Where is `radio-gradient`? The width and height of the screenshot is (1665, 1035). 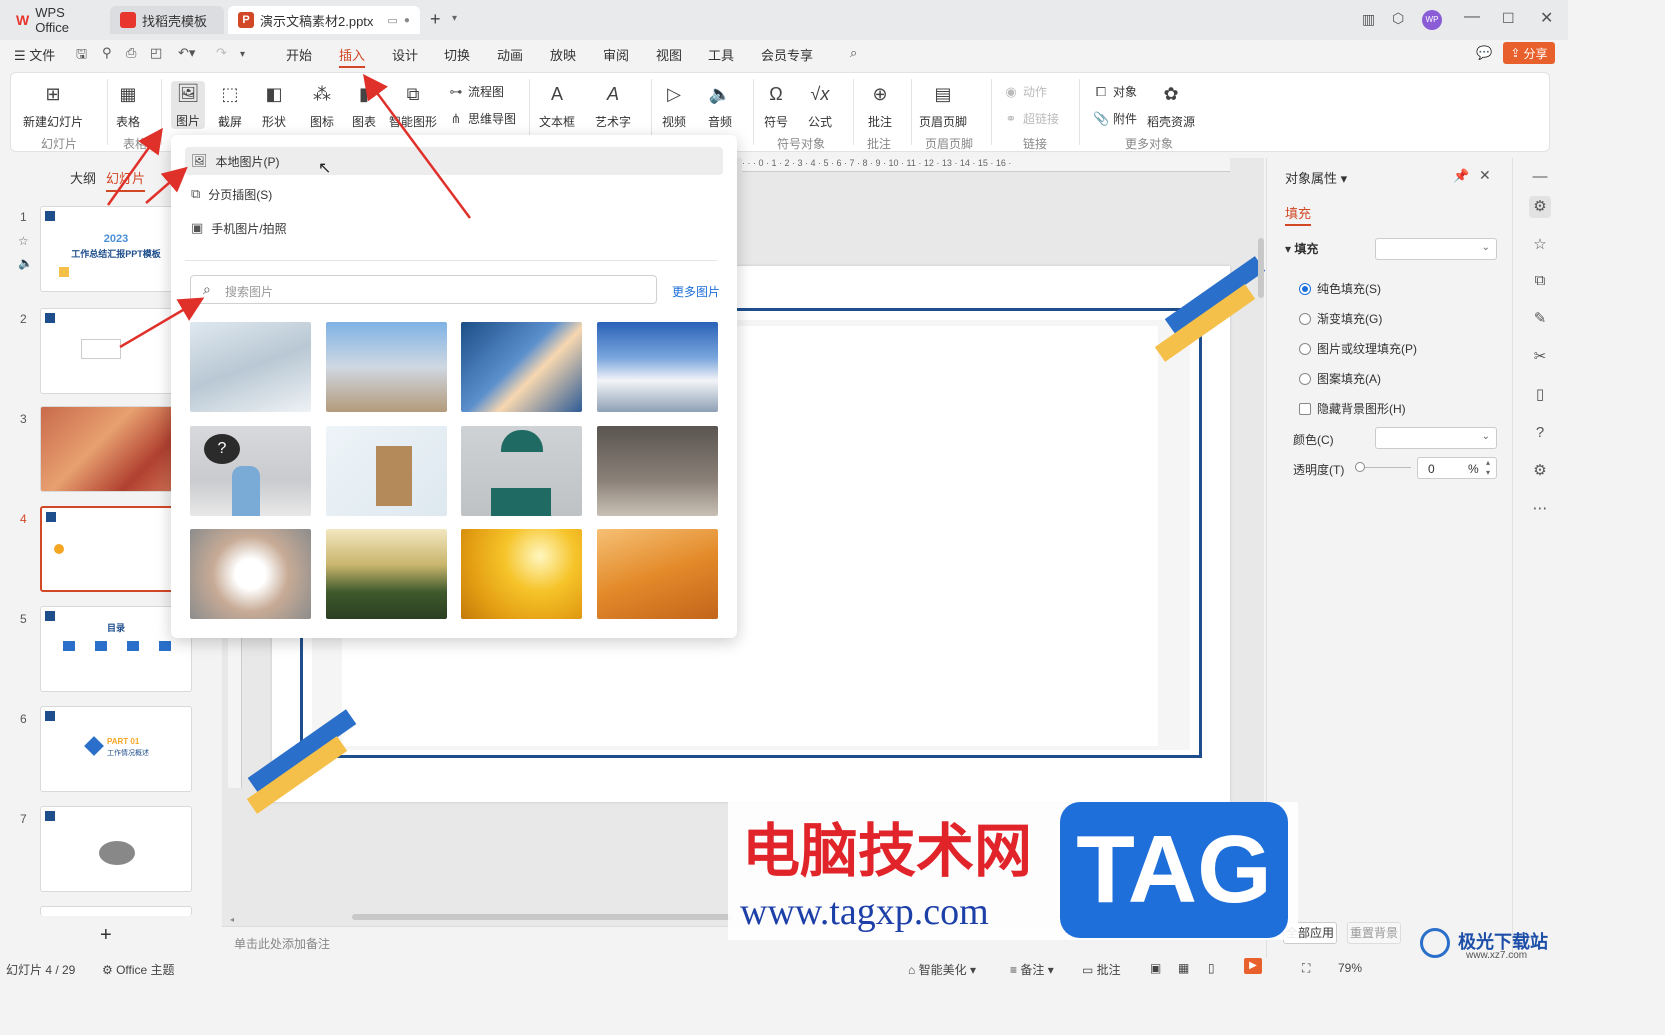
radio-gradient is located at coordinates (1305, 318).